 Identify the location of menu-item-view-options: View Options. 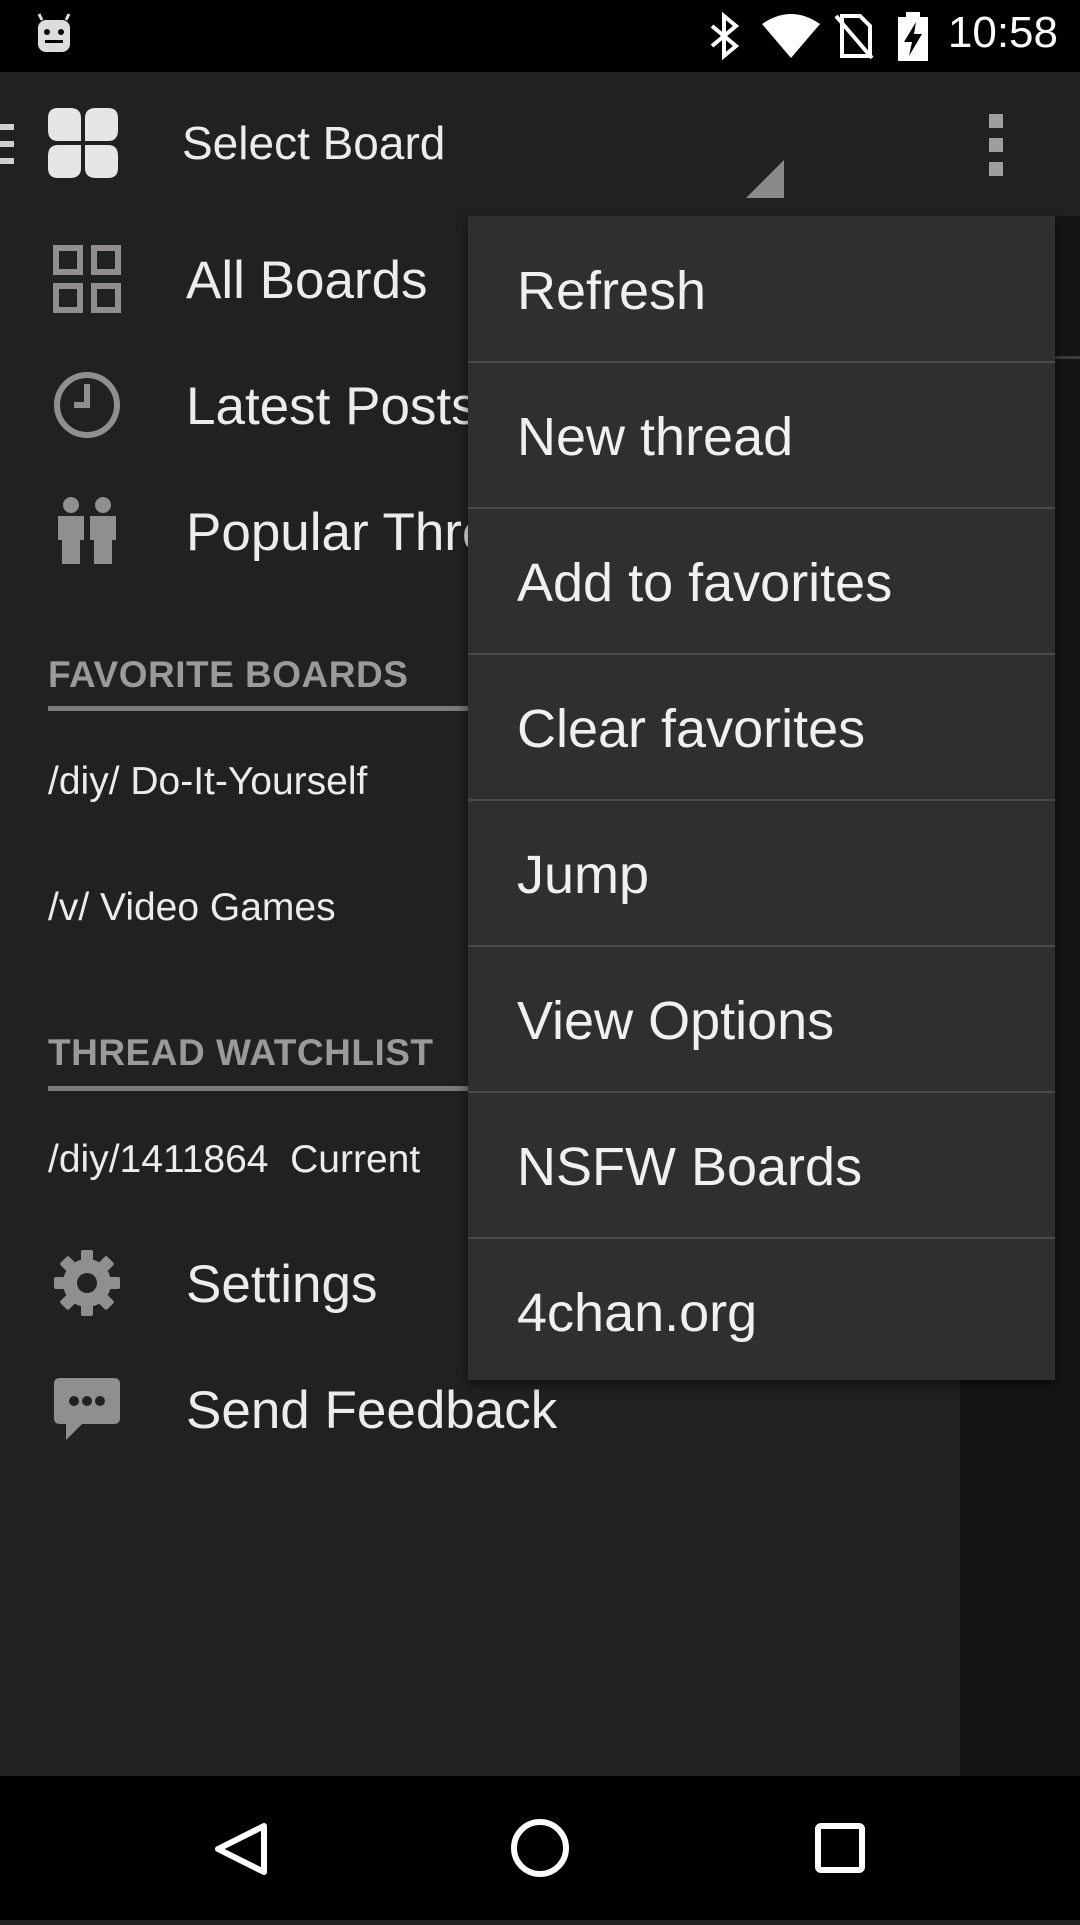
(761, 1019).